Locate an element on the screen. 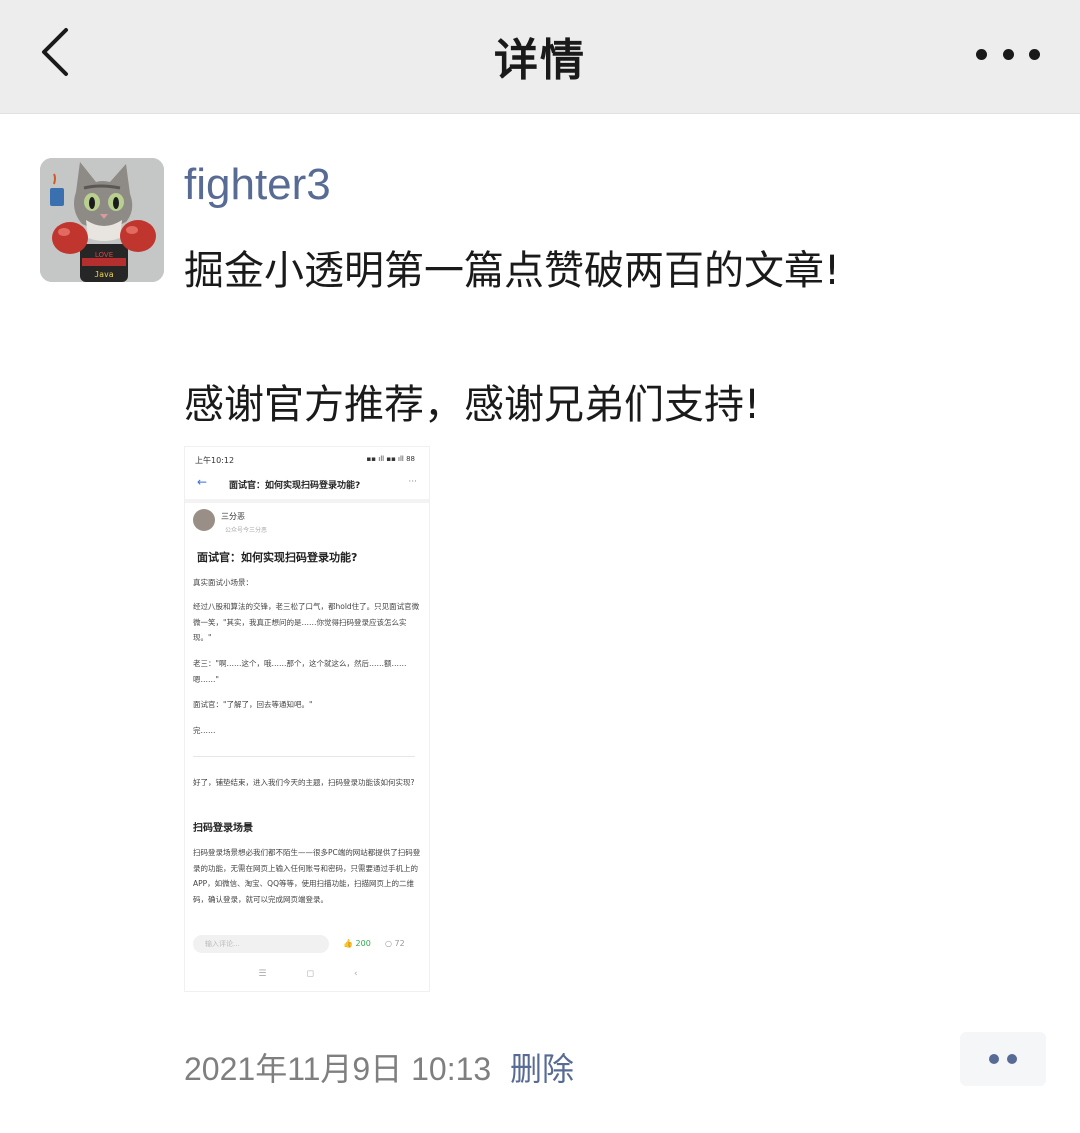  attach-navbar: ☰ ◻ ‹ is located at coordinates (307, 974).